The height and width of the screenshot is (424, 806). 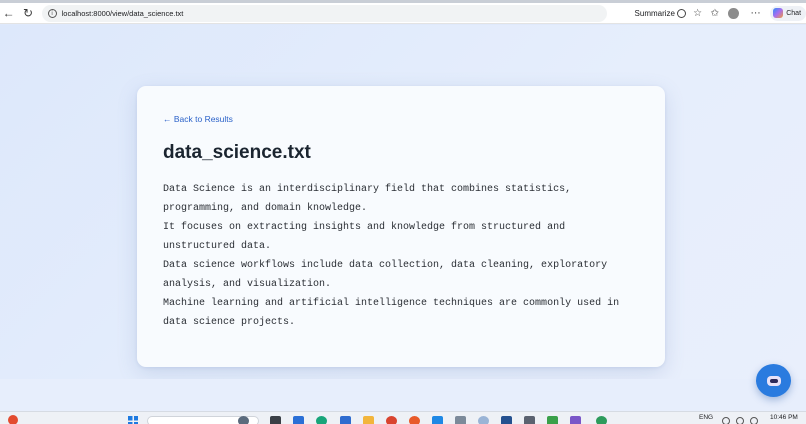 What do you see at coordinates (681, 13) in the screenshot?
I see `summarize-icon` at bounding box center [681, 13].